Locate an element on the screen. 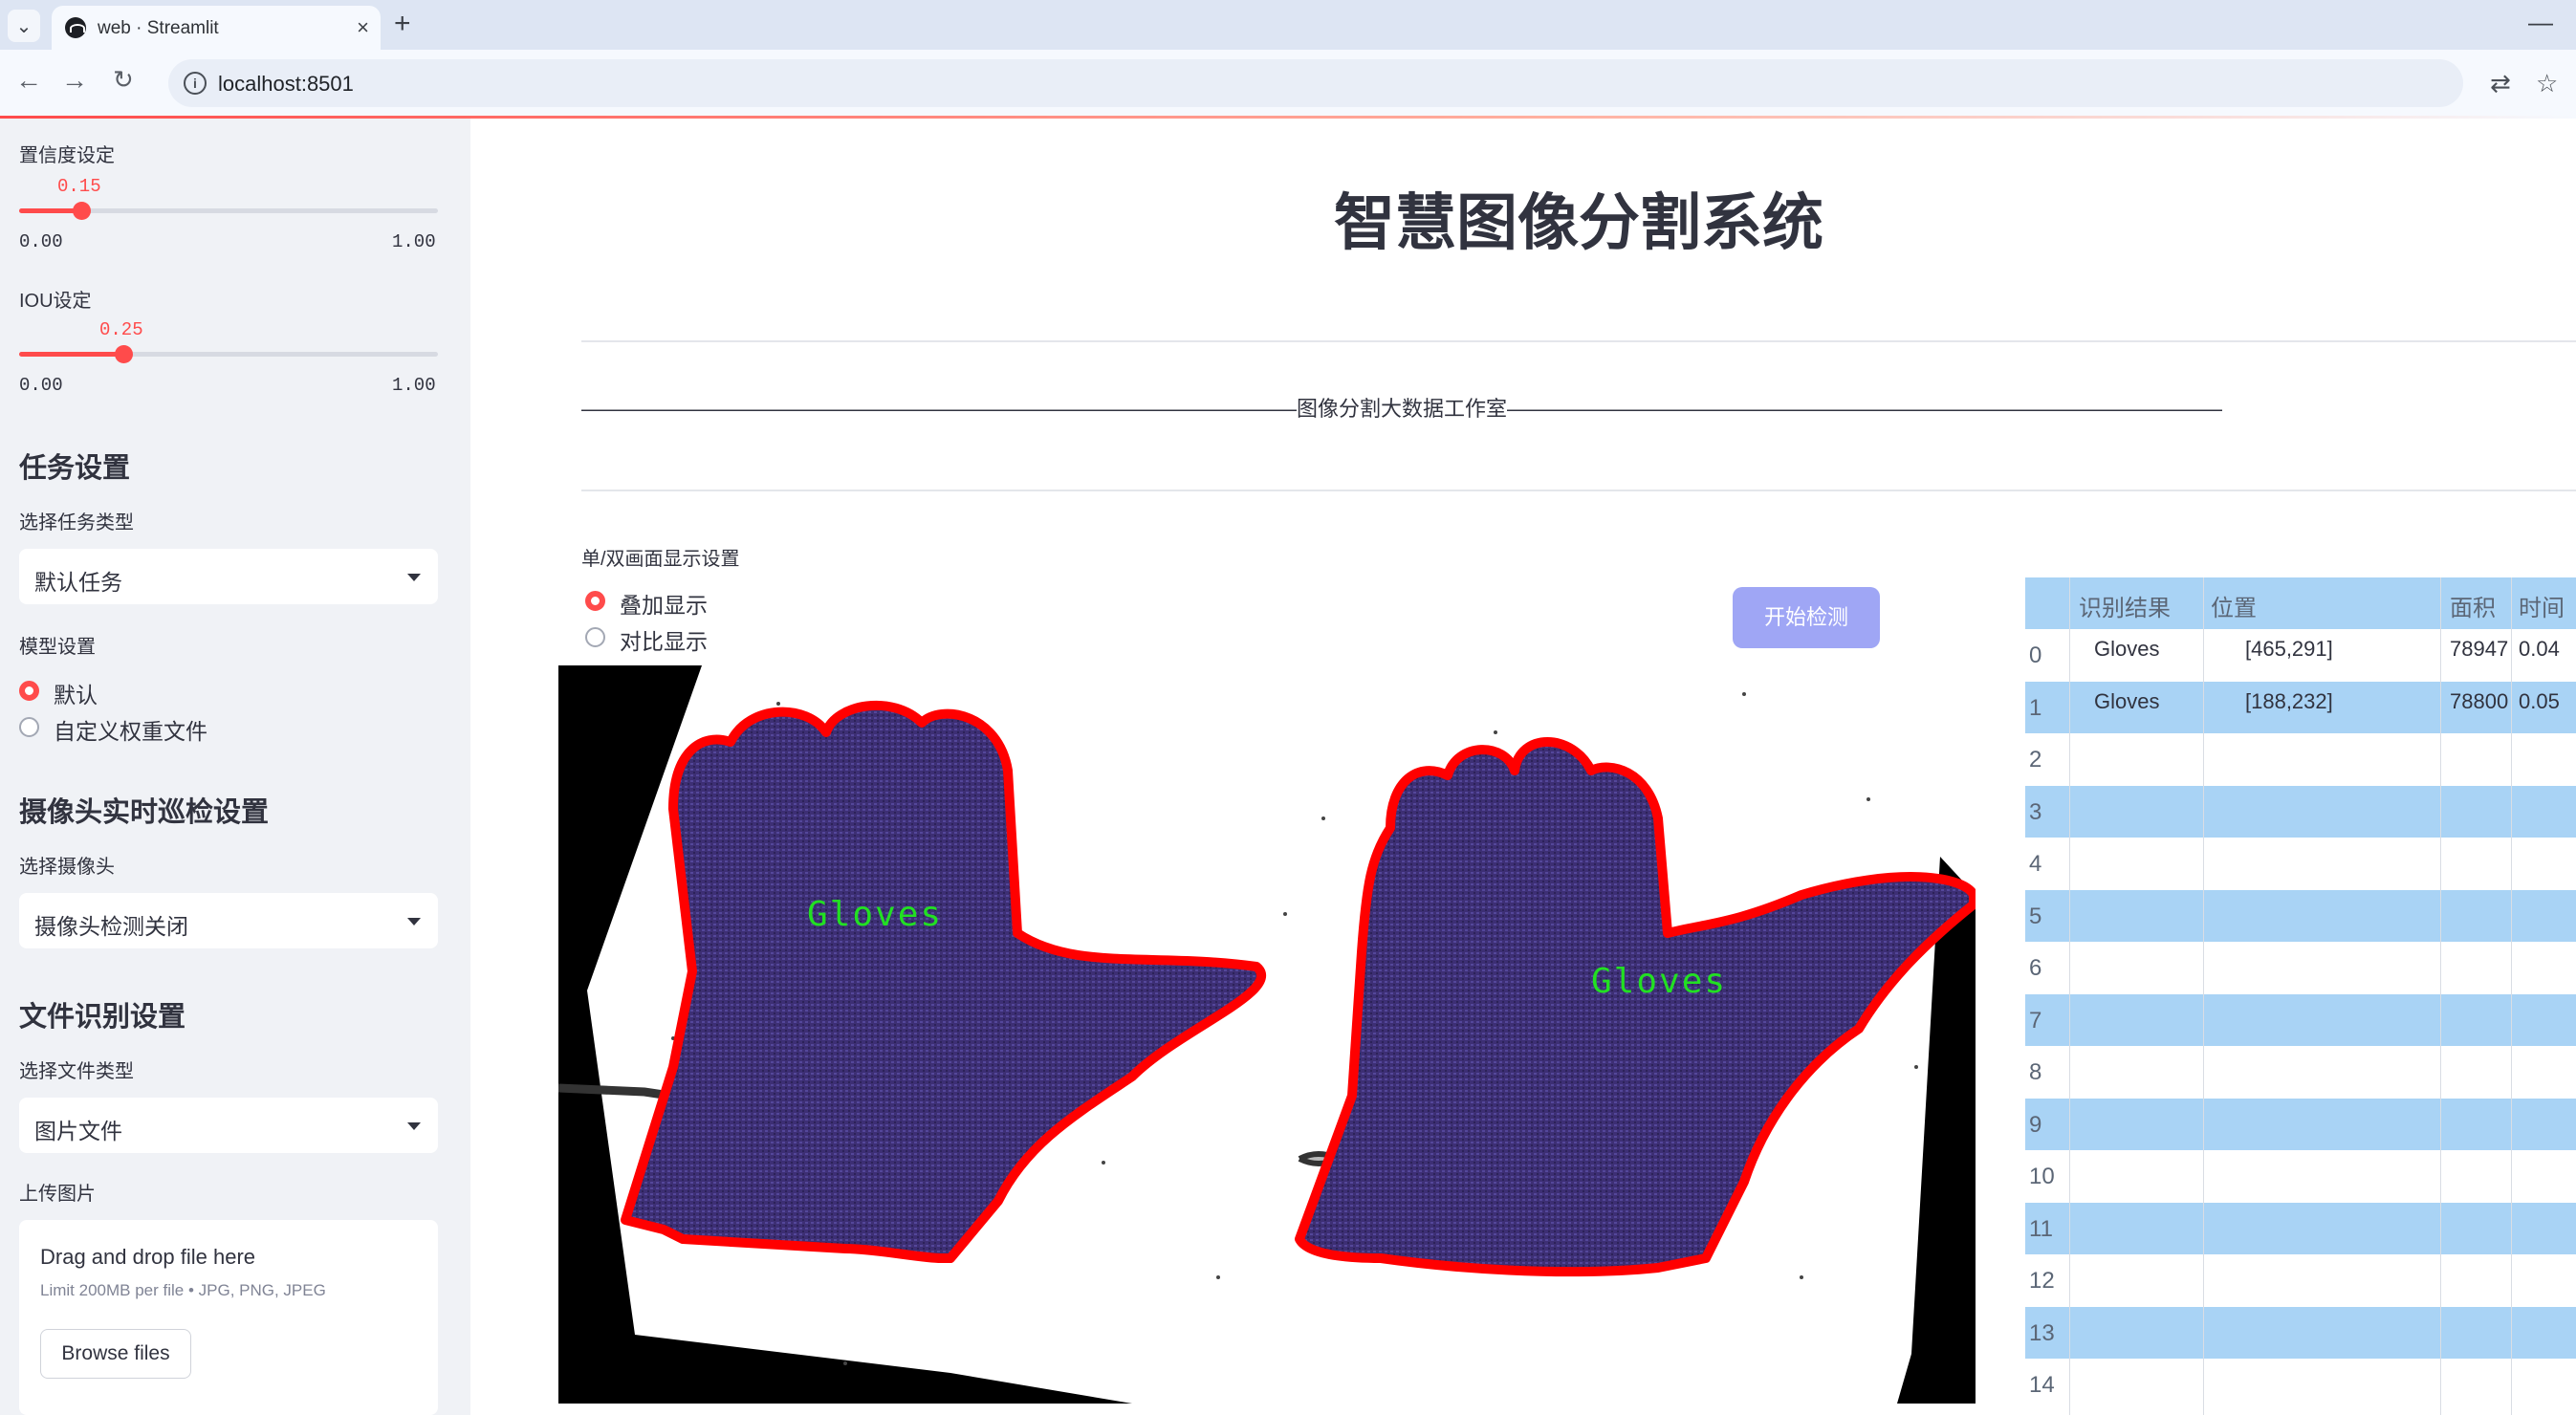  display-option-overlay: 叠加显示 is located at coordinates (664, 605).